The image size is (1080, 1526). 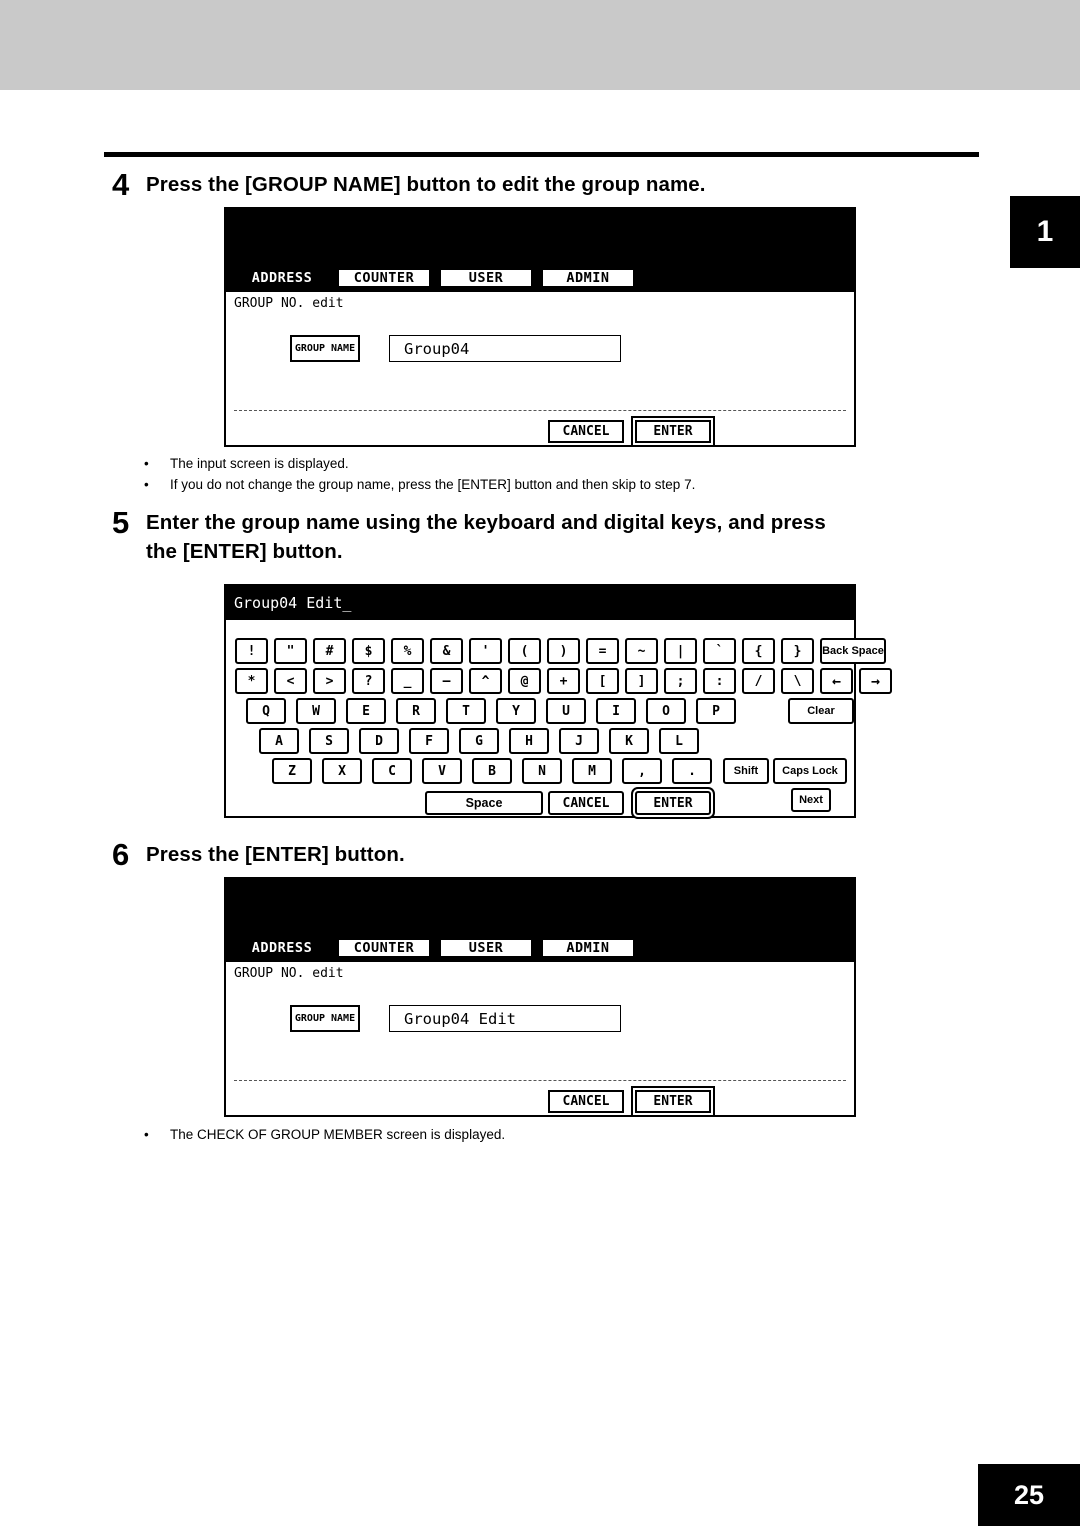 What do you see at coordinates (485, 681) in the screenshot?
I see `key-caret: ^` at bounding box center [485, 681].